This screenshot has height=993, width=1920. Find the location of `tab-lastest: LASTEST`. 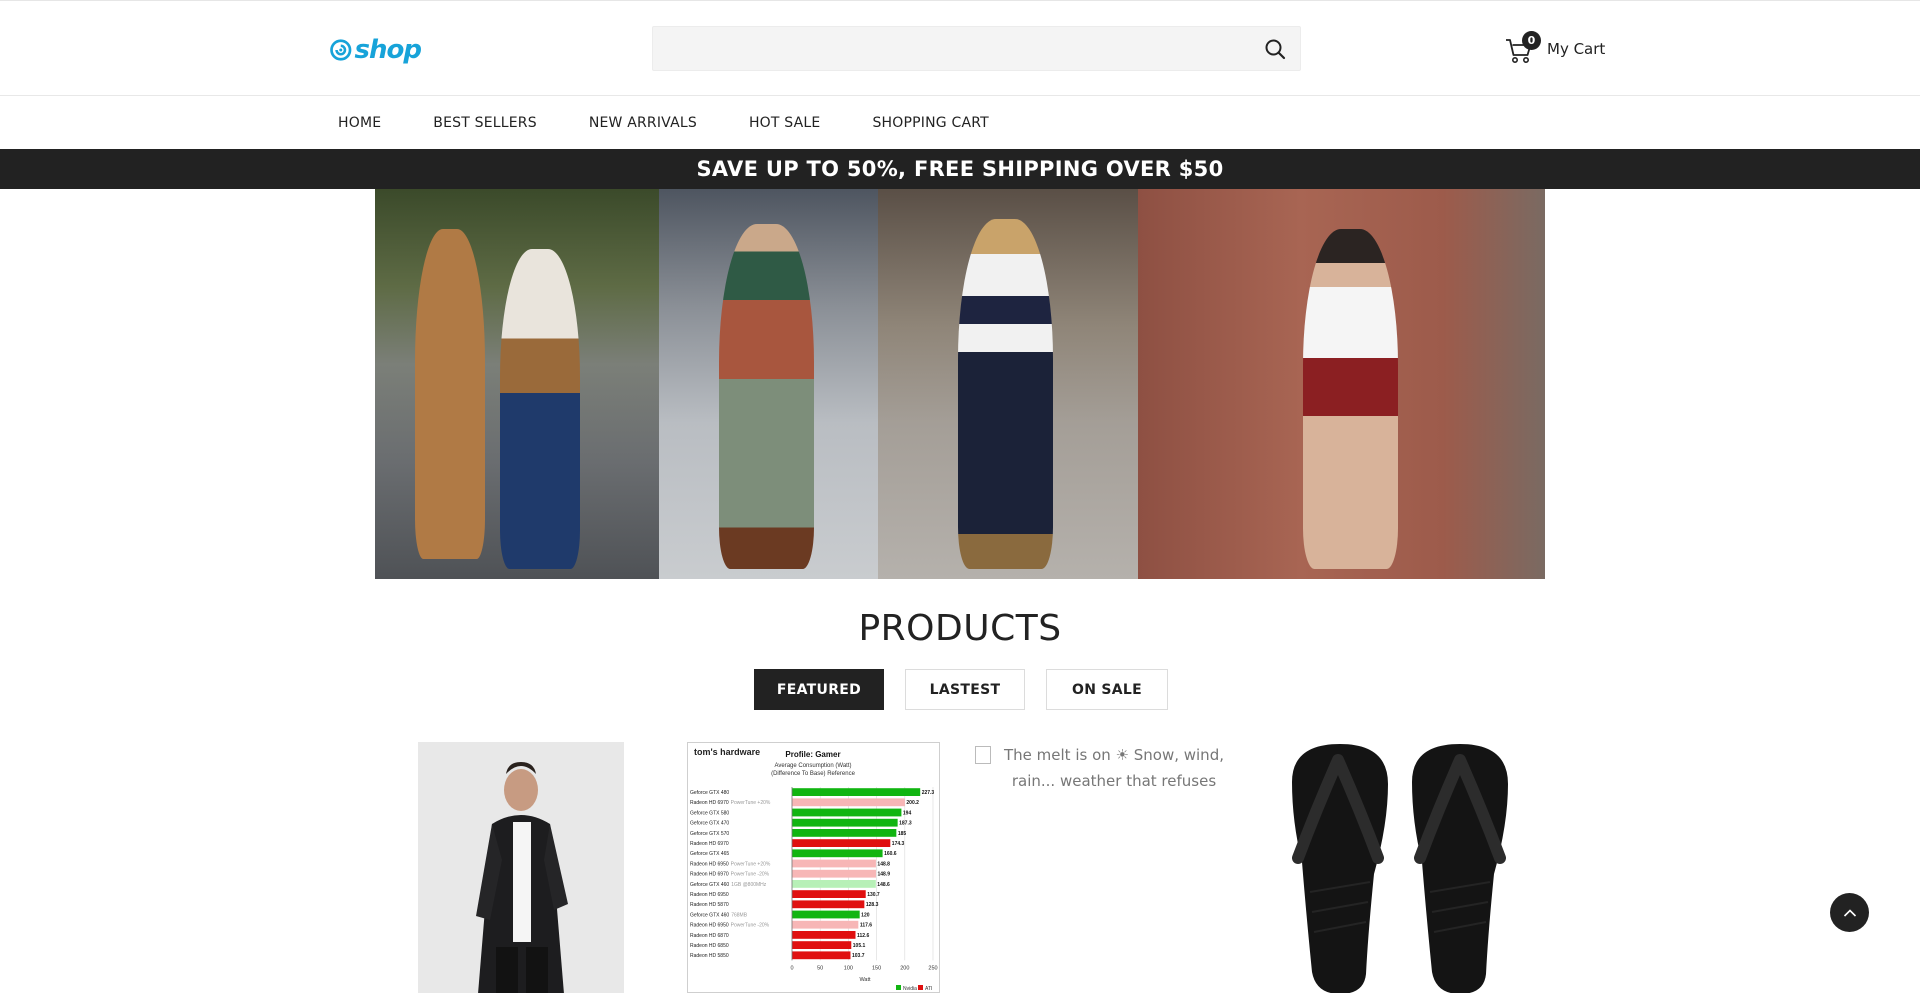

tab-lastest: LASTEST is located at coordinates (965, 689).